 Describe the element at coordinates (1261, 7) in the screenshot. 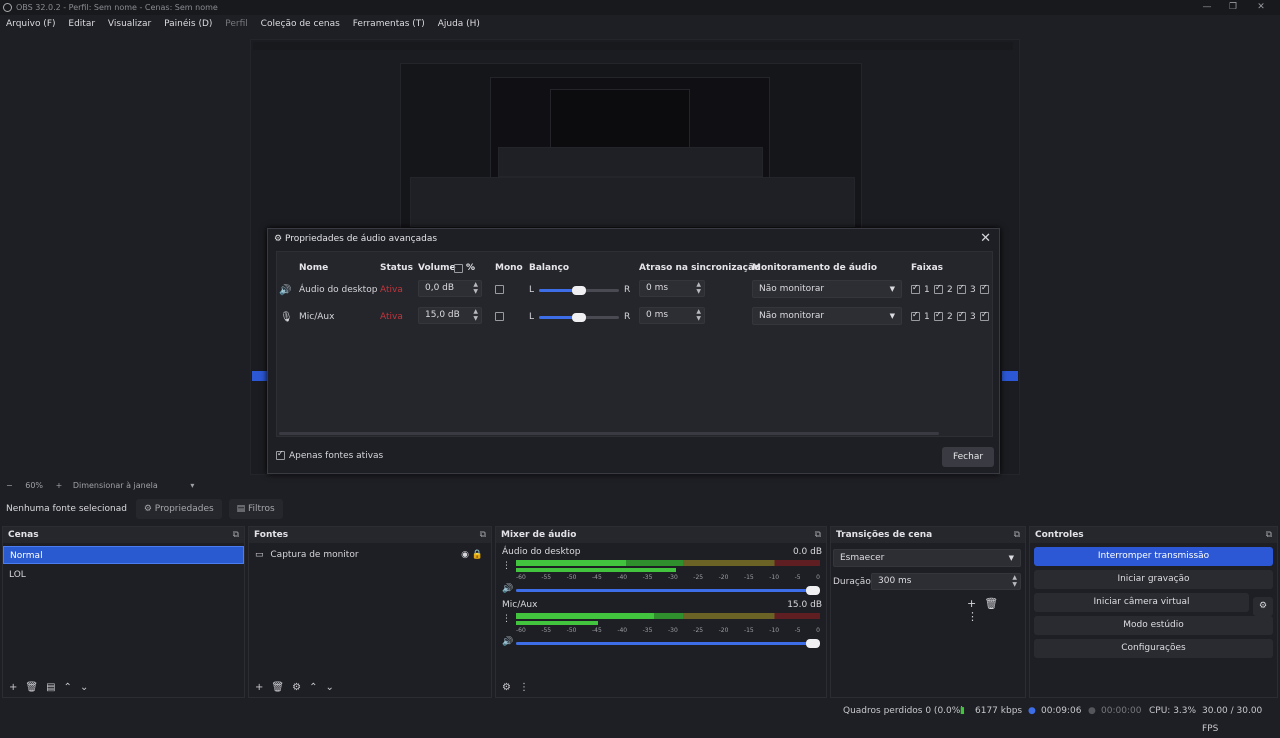

I see `close-icon: ✕` at that location.